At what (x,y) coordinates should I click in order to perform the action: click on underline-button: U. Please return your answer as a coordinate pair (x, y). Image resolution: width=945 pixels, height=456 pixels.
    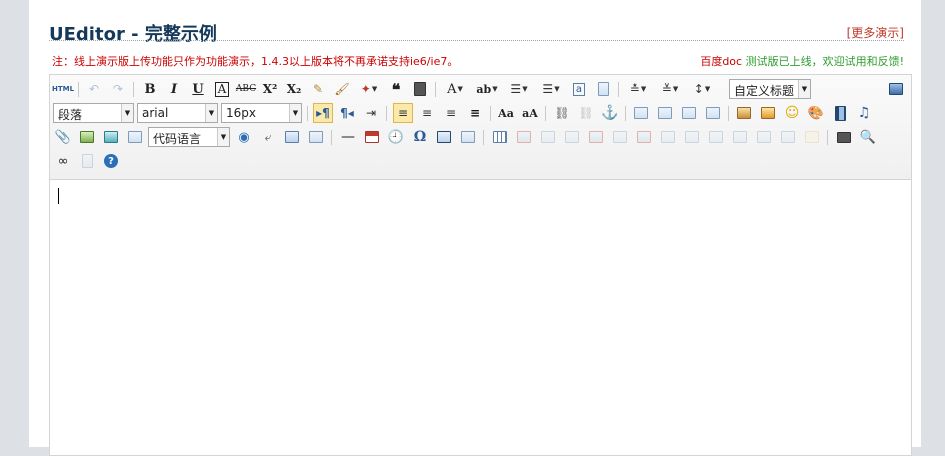
    Looking at the image, I should click on (198, 89).